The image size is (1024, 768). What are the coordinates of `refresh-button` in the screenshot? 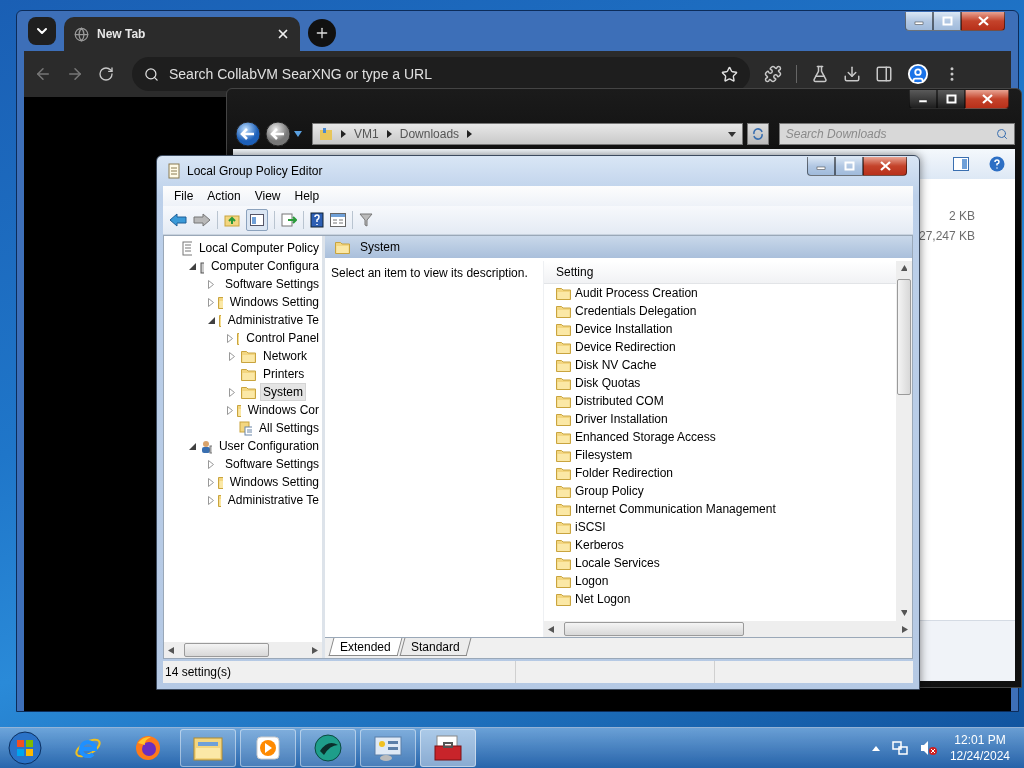 It's located at (758, 134).